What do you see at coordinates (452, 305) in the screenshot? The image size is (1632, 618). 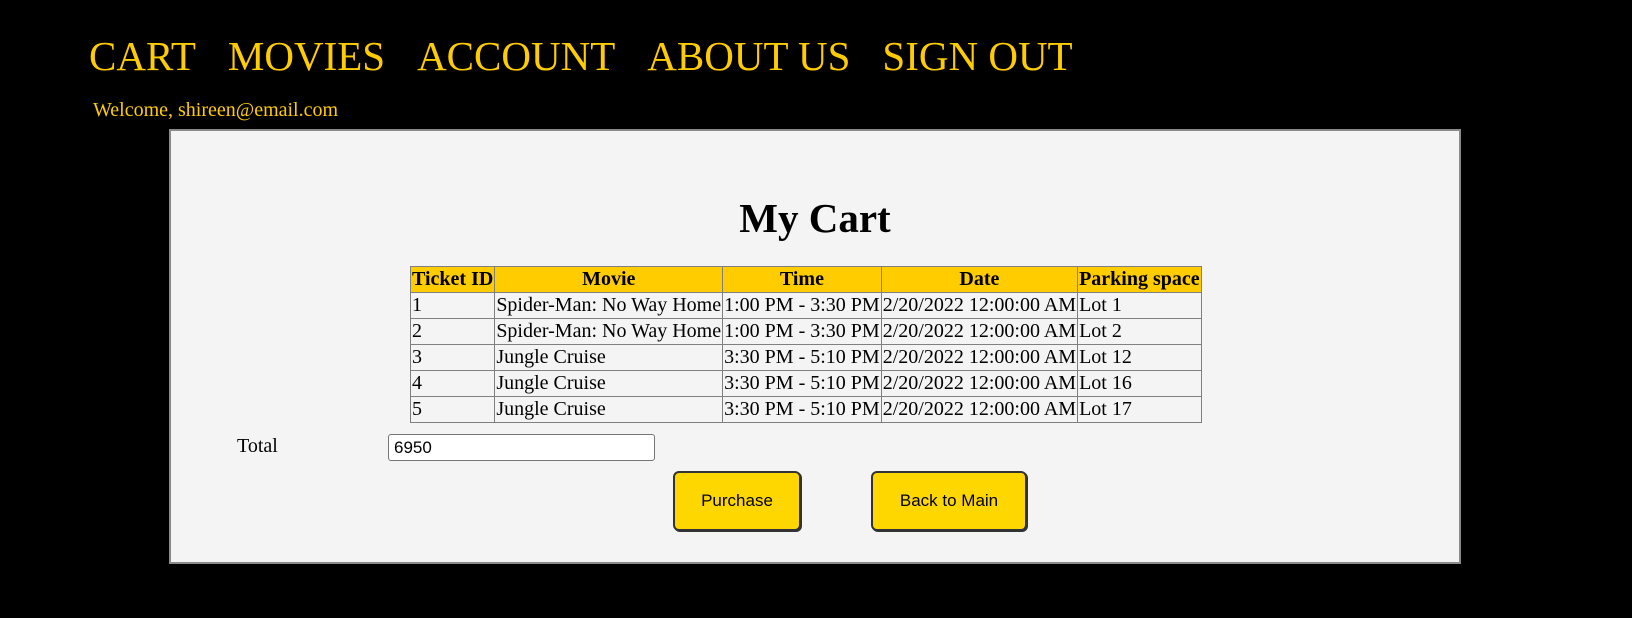 I see `ticket-id-cell: 1` at bounding box center [452, 305].